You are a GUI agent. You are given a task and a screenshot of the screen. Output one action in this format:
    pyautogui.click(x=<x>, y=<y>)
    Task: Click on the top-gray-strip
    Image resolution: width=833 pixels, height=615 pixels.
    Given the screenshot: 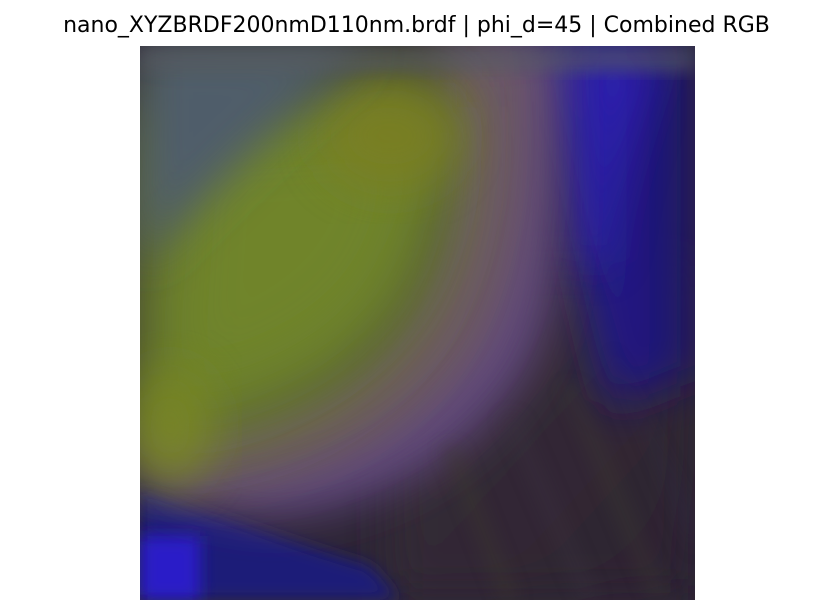 What is the action you would take?
    pyautogui.click(x=417, y=59)
    